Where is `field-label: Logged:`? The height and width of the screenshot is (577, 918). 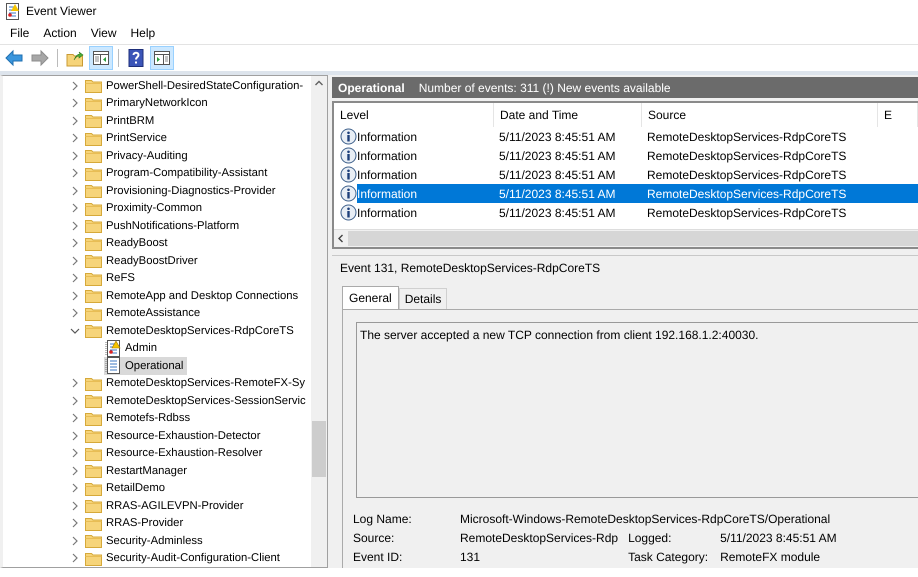
field-label: Logged: is located at coordinates (650, 538).